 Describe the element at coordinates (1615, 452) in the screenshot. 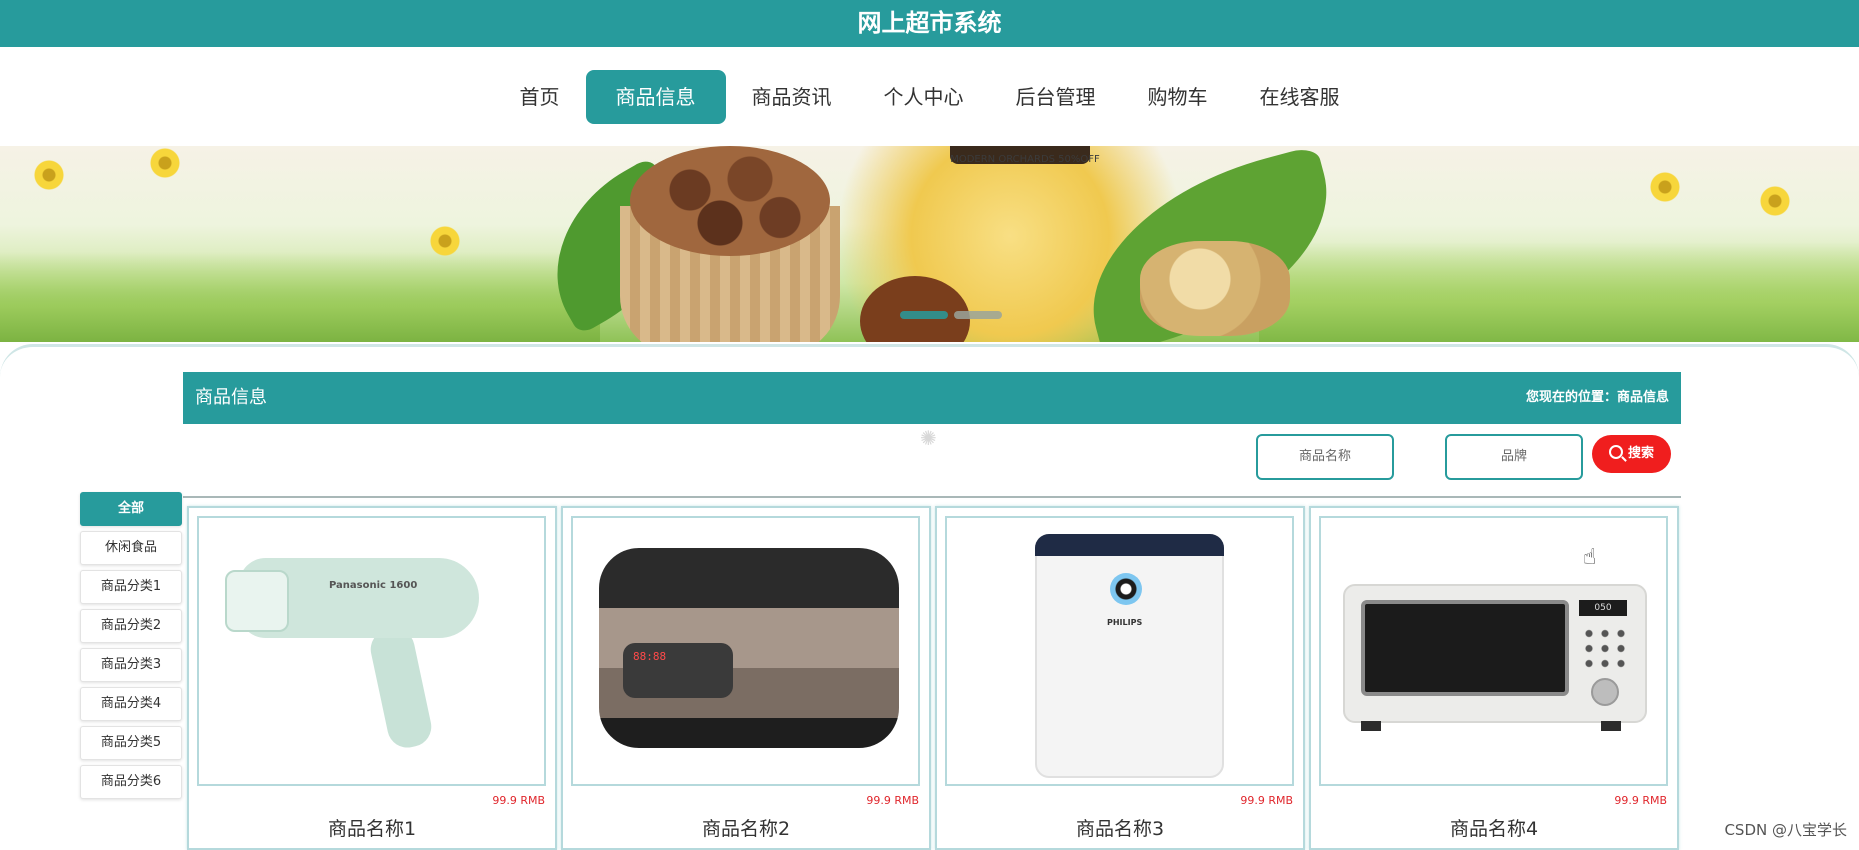

I see `search-icon` at that location.